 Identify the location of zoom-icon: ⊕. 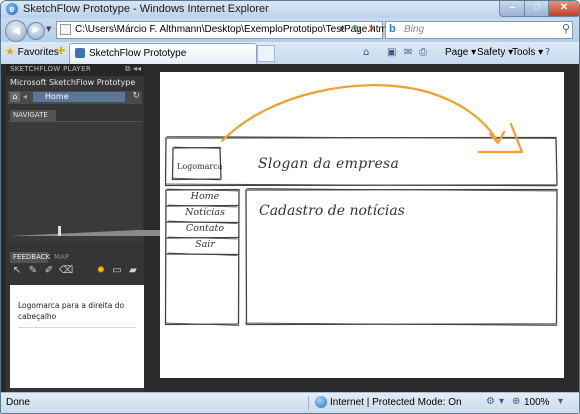
(516, 401).